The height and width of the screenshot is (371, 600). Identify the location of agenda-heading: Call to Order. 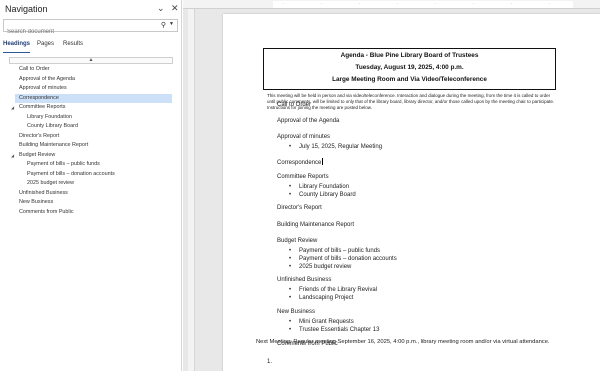
(294, 105).